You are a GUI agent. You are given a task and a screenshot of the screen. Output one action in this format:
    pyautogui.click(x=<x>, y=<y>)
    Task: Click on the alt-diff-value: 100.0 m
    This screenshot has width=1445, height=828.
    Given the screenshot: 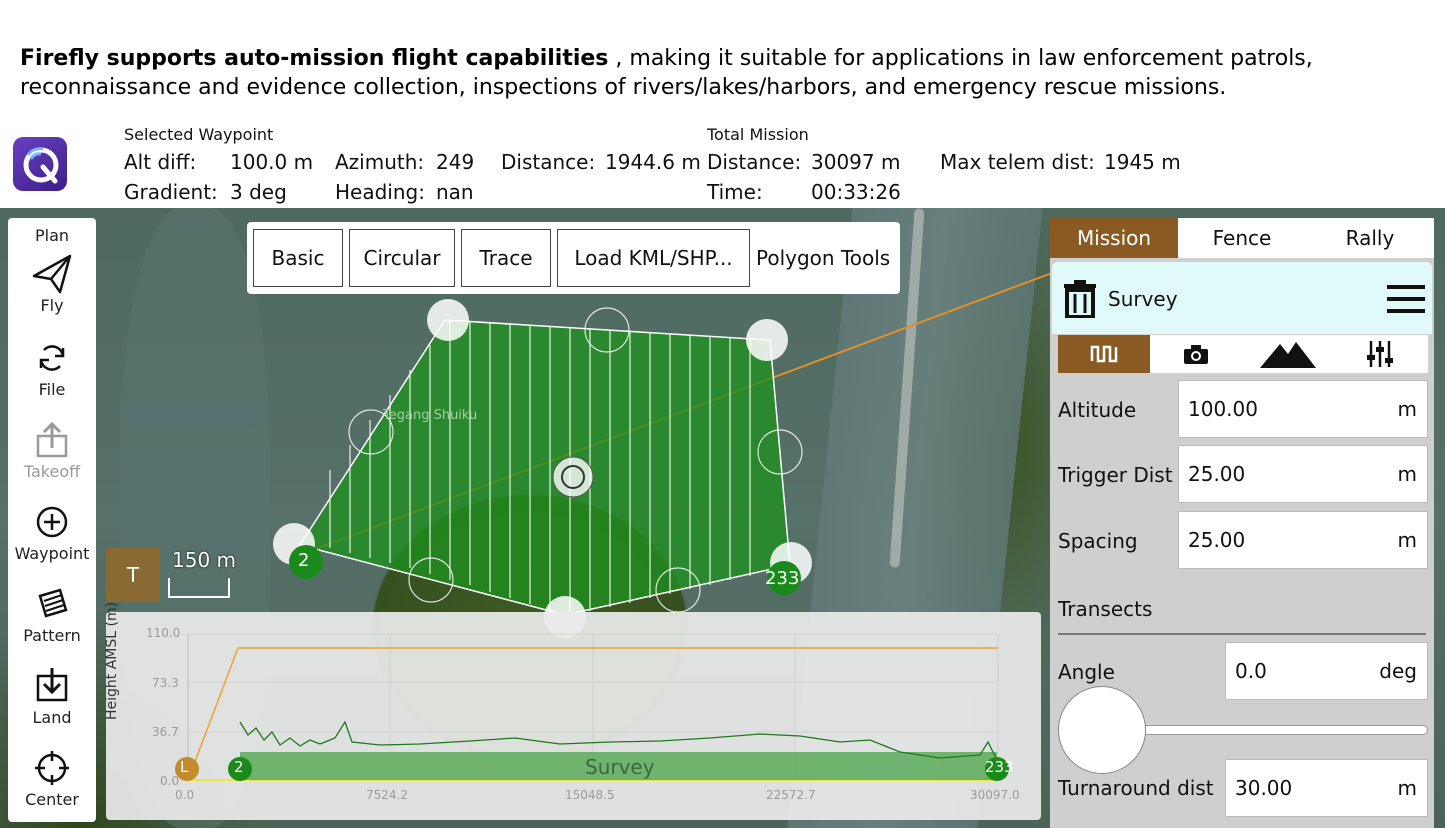 What is the action you would take?
    pyautogui.click(x=272, y=162)
    